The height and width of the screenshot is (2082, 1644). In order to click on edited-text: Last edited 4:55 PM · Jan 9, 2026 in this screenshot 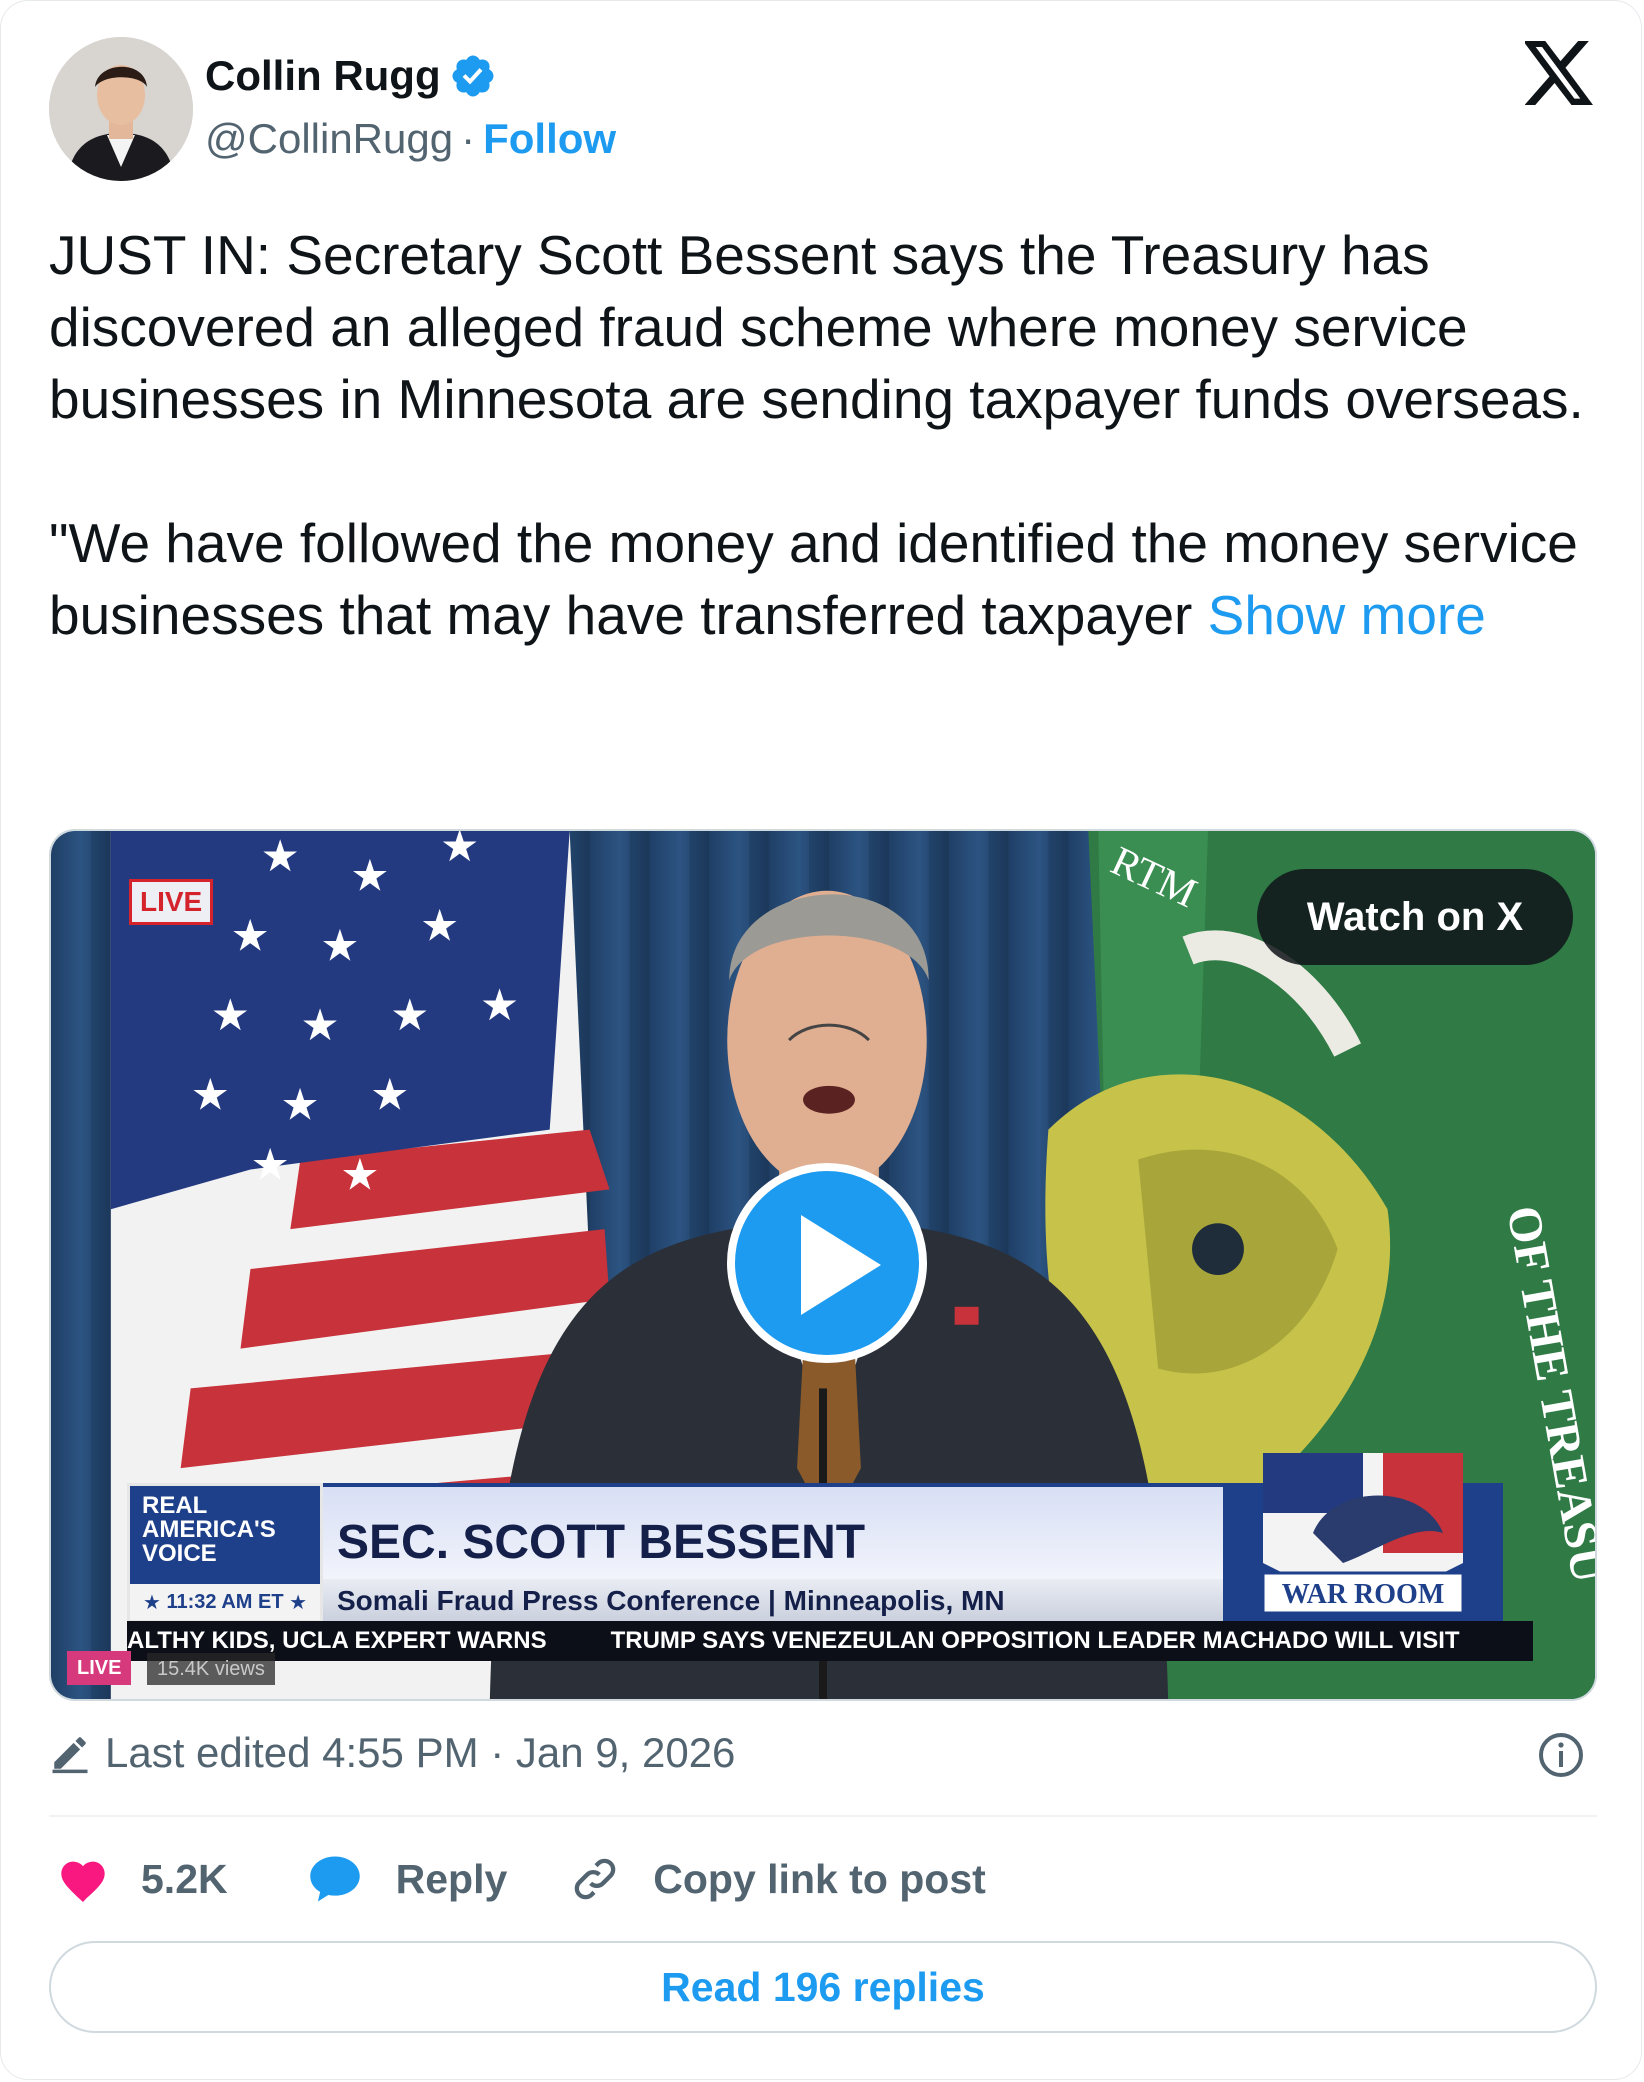, I will do `click(420, 1752)`.